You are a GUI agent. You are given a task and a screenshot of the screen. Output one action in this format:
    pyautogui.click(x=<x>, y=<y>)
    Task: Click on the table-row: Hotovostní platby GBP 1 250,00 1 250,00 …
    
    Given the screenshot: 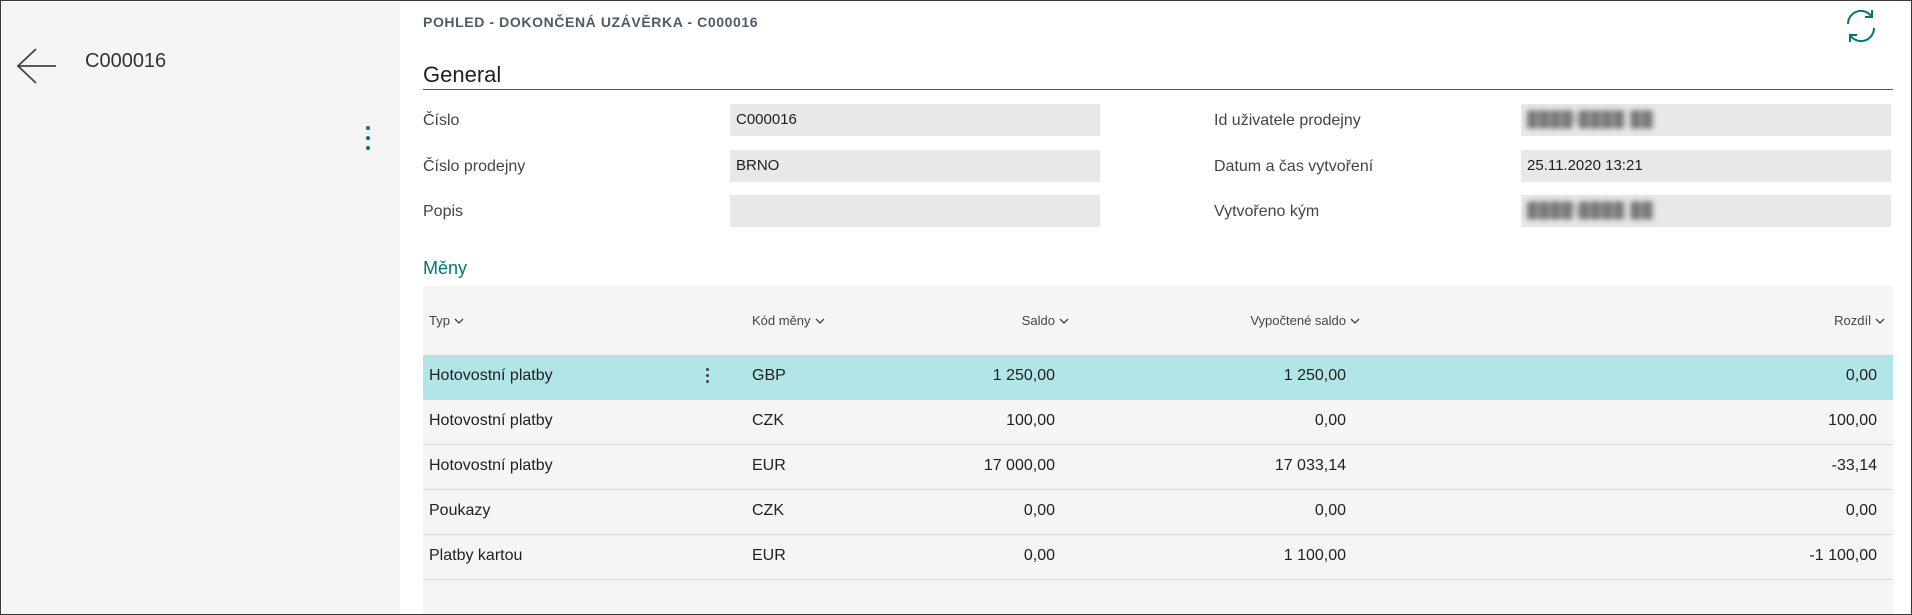 What is the action you would take?
    pyautogui.click(x=1158, y=377)
    